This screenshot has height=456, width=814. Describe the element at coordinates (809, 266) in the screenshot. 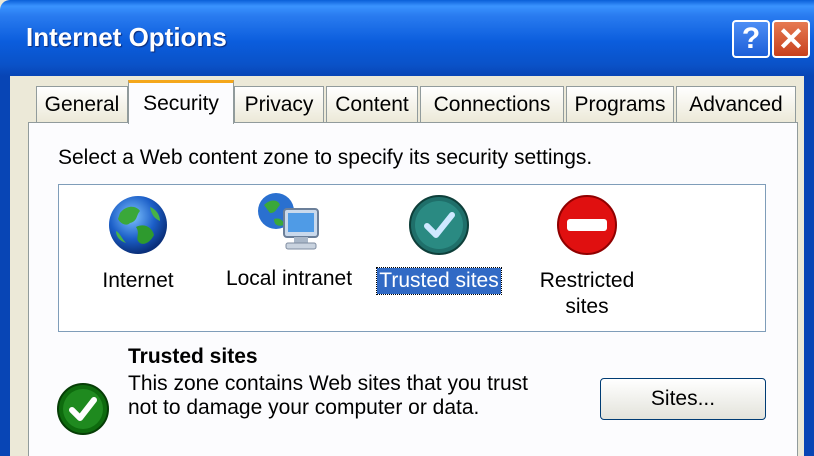

I see `window-right-border` at that location.